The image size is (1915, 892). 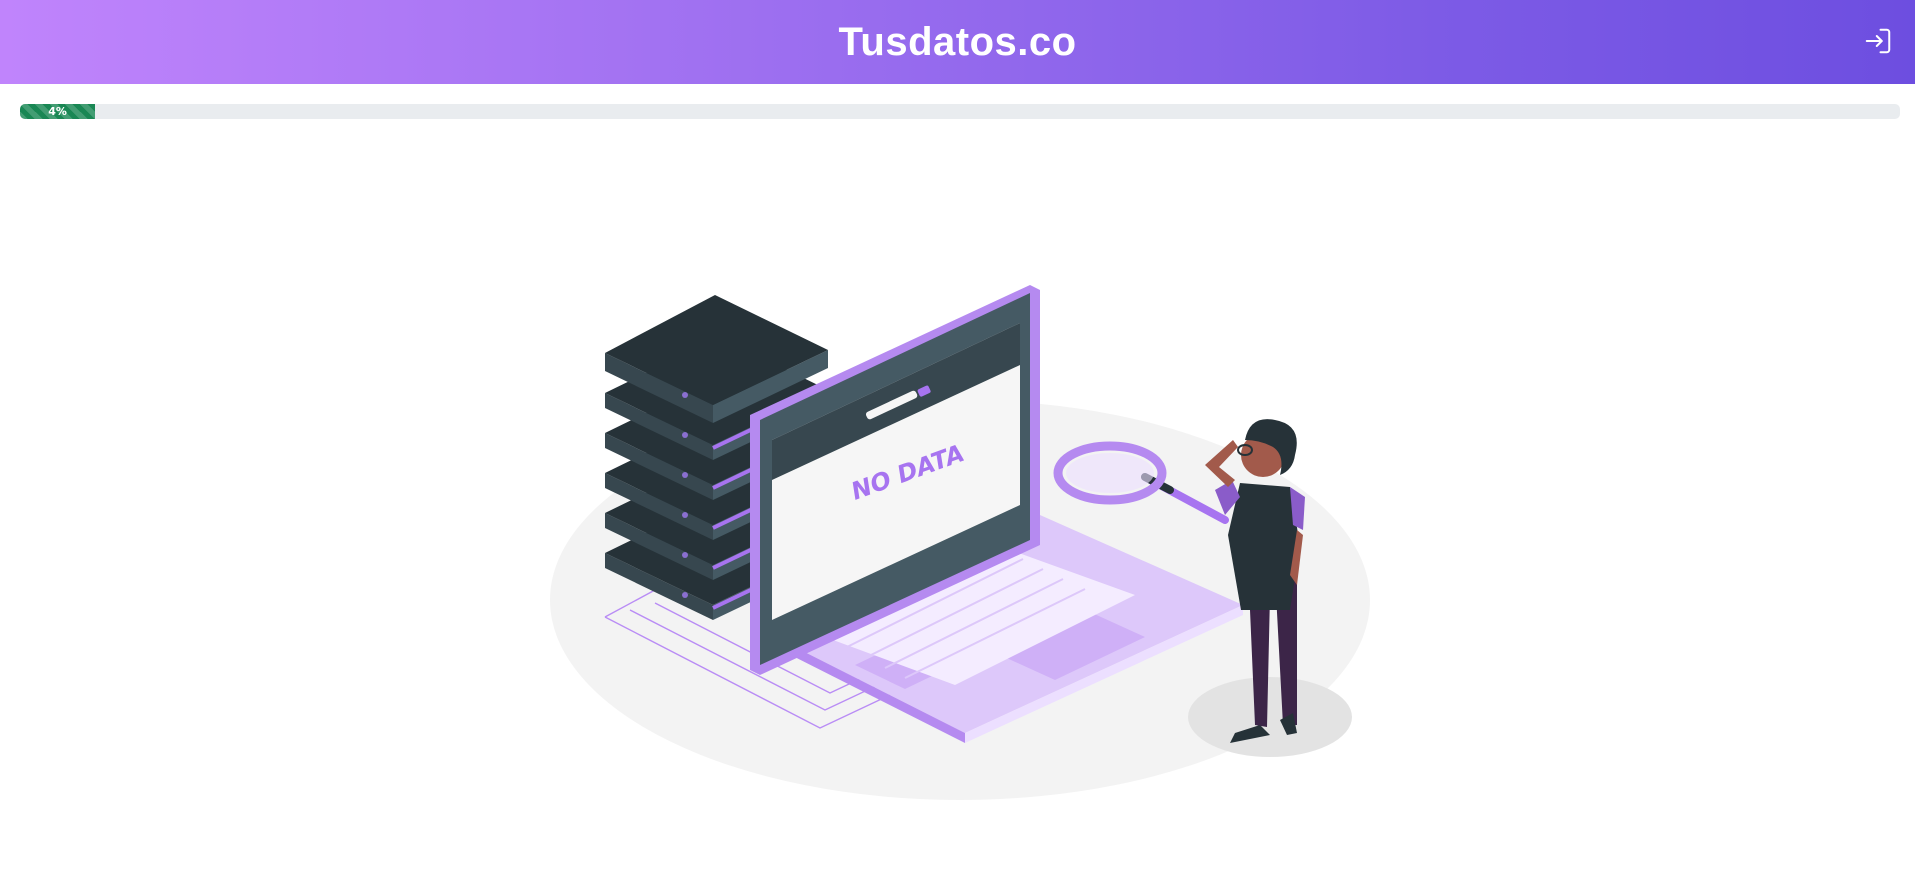 I want to click on app-header: Tusdatos.co, so click(x=957, y=42).